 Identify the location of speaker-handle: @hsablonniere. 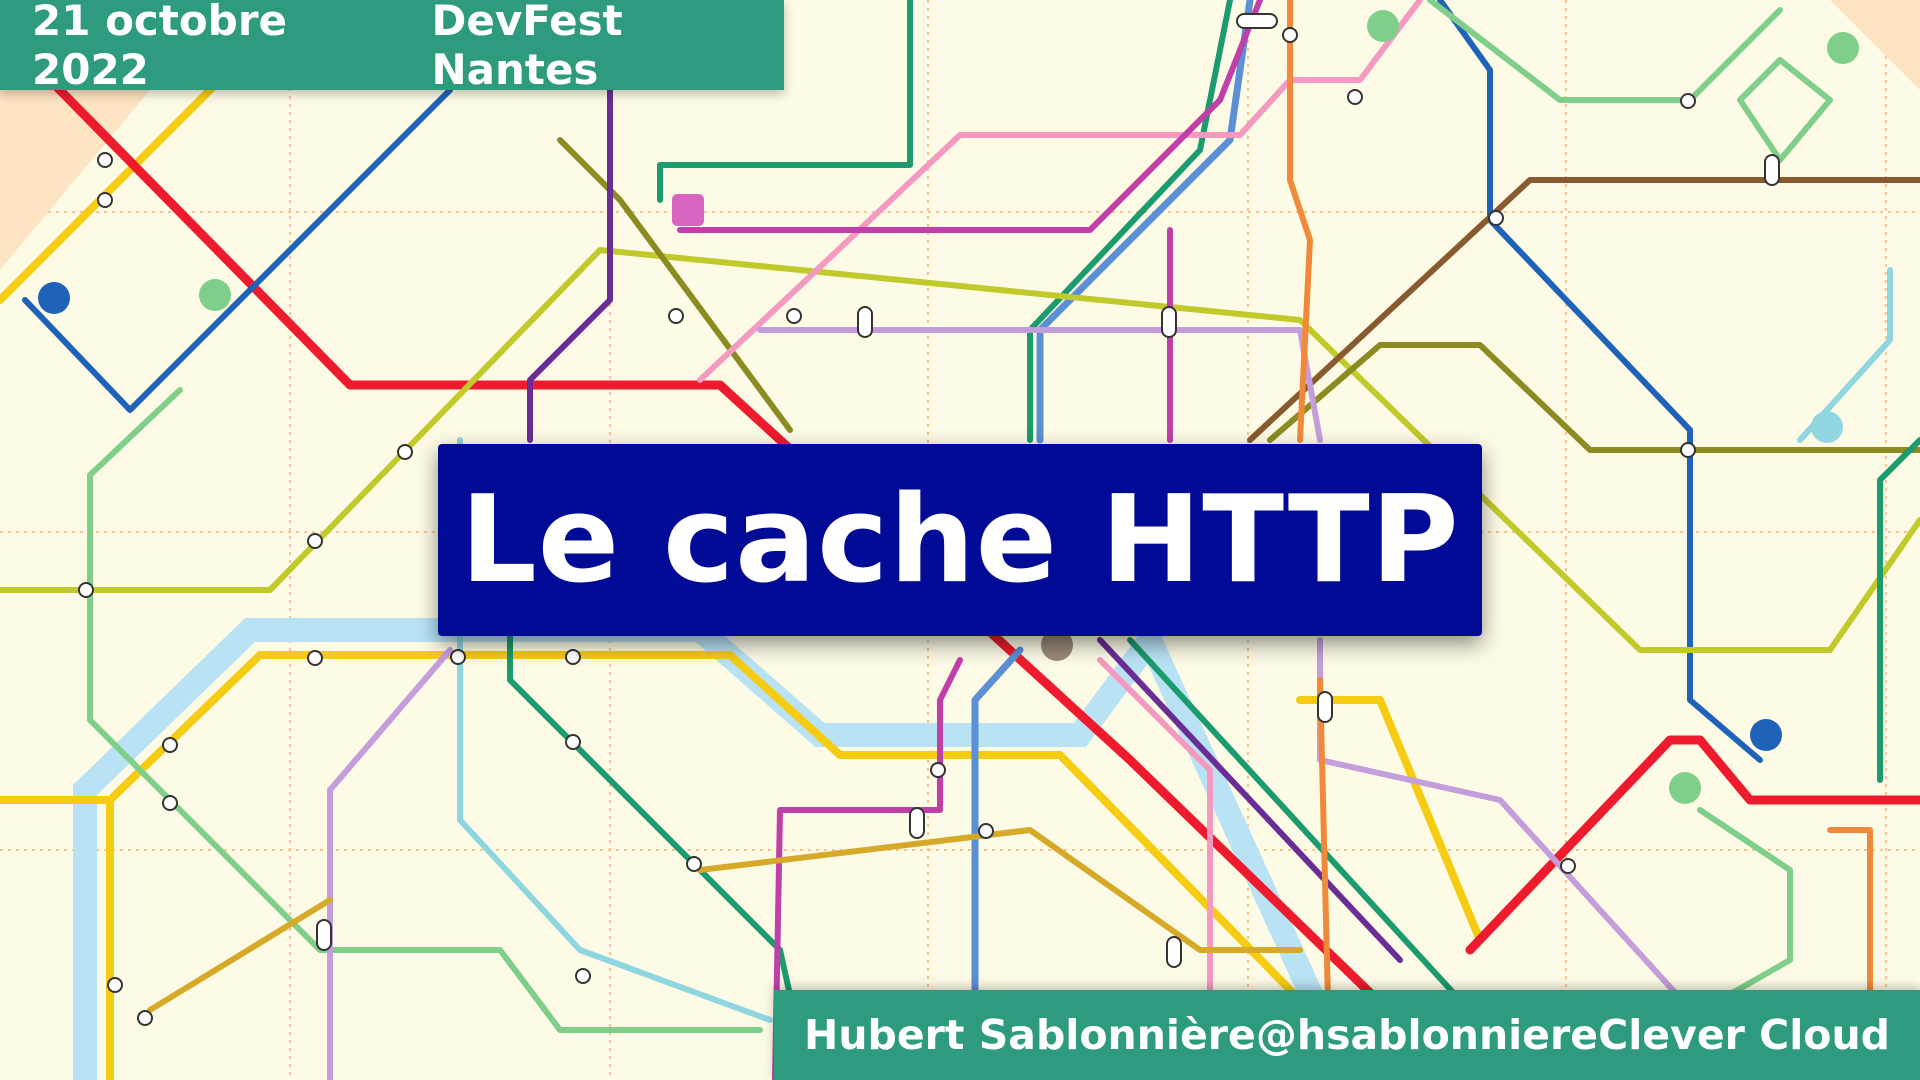
(1427, 1035).